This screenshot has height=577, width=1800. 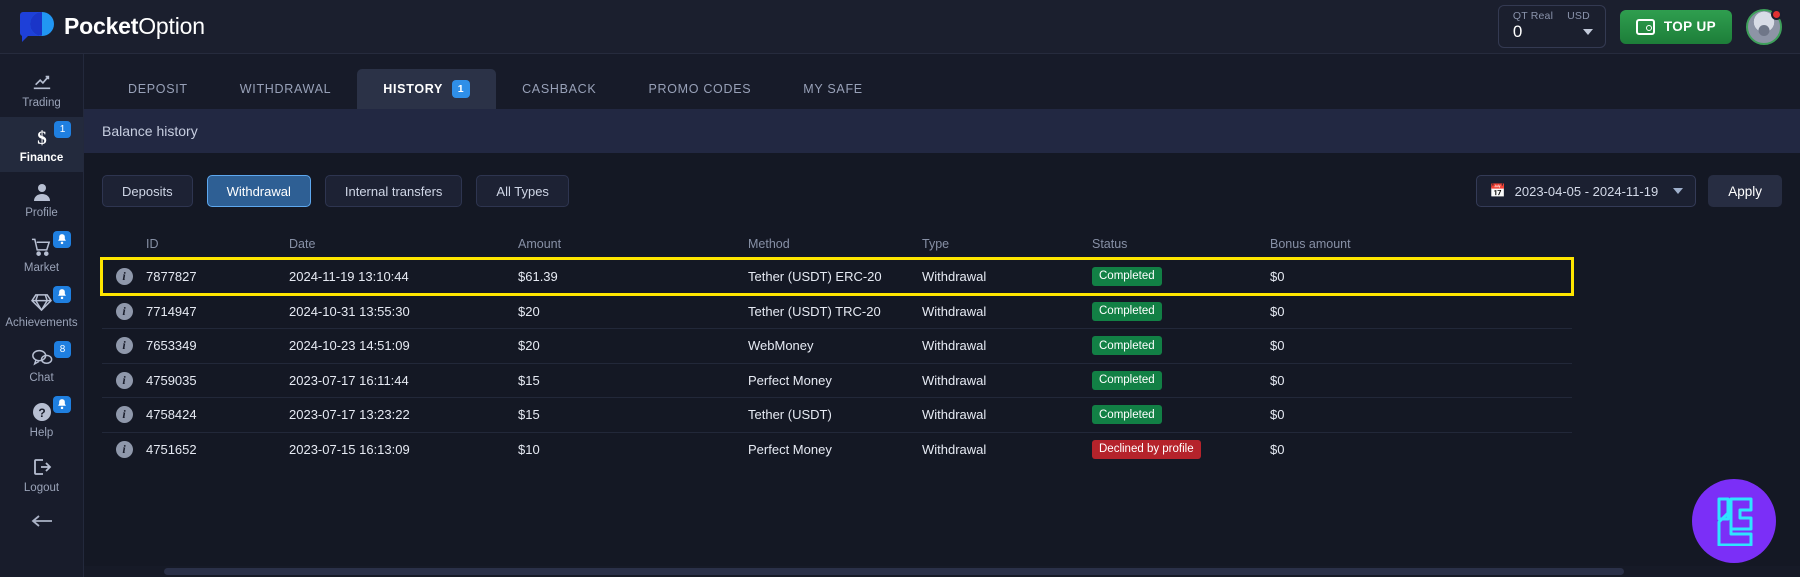 I want to click on logout-icon, so click(x=42, y=467).